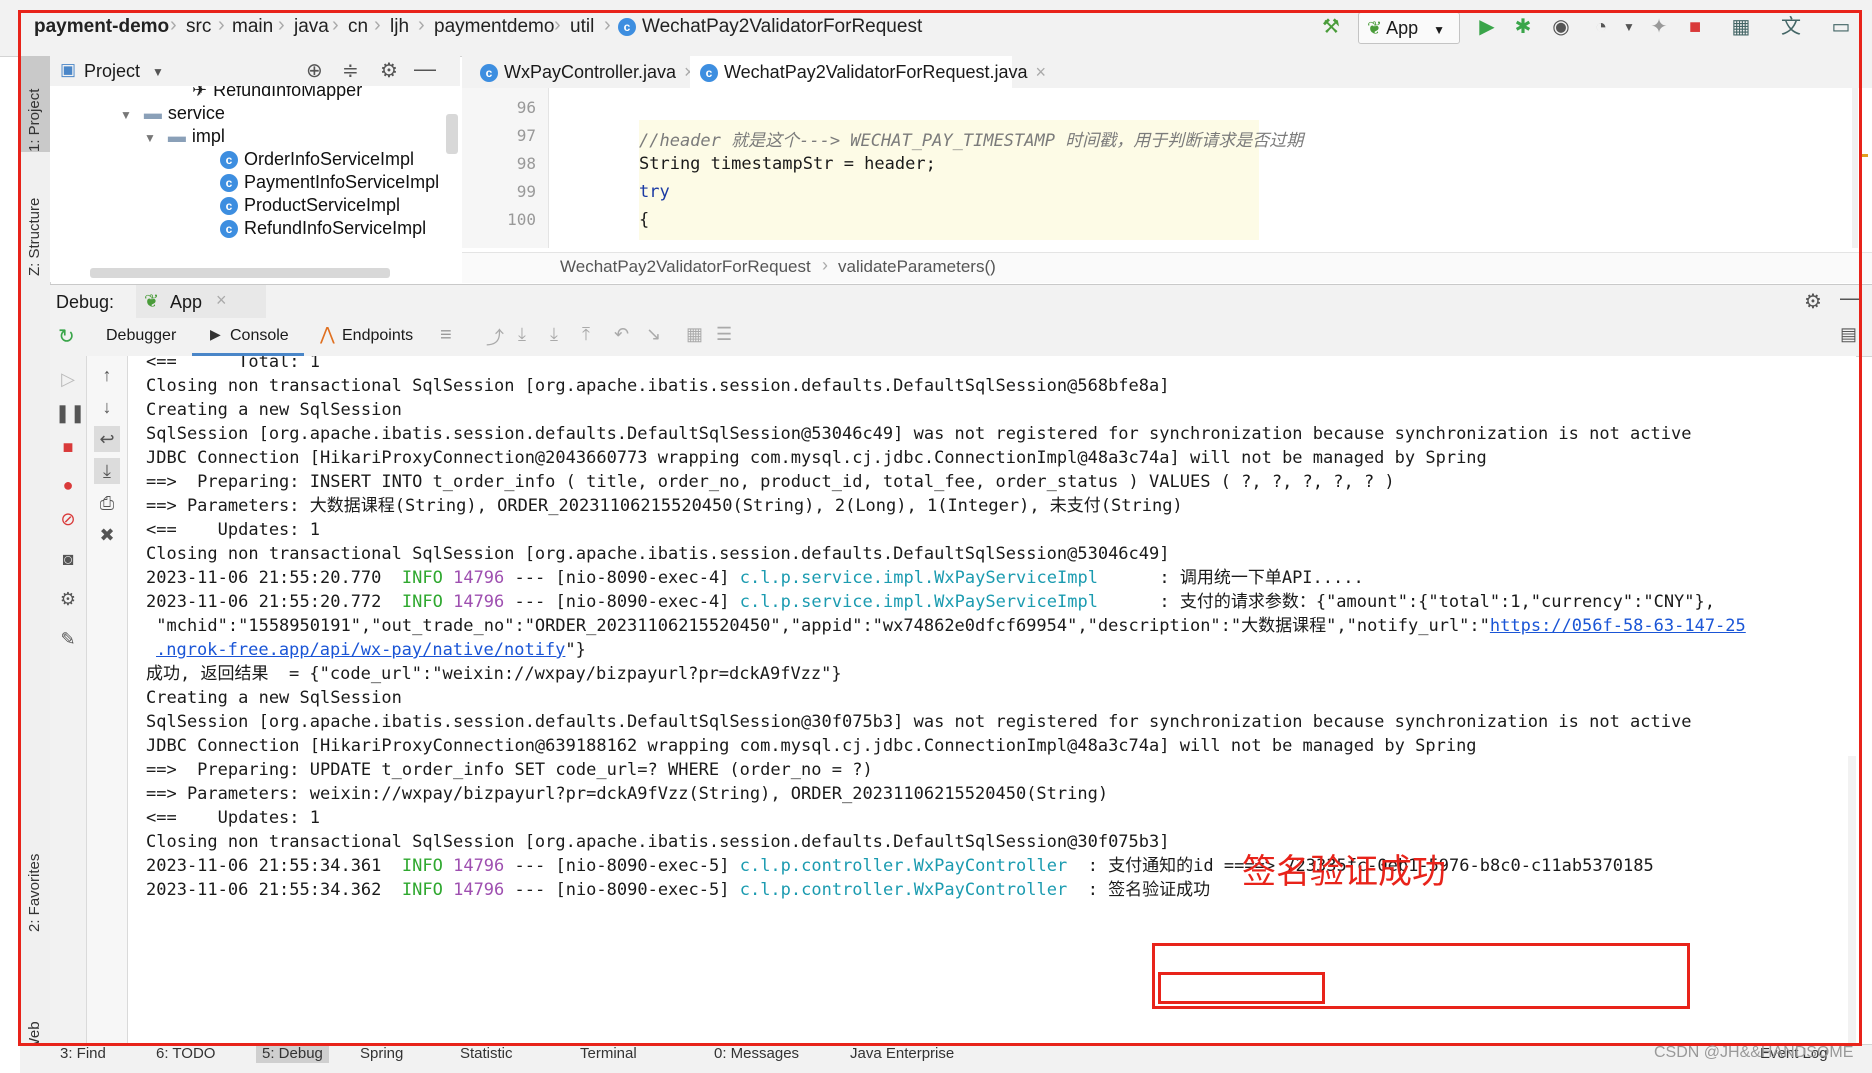 Image resolution: width=1872 pixels, height=1073 pixels. I want to click on collapse-all-icon: ≑, so click(350, 70).